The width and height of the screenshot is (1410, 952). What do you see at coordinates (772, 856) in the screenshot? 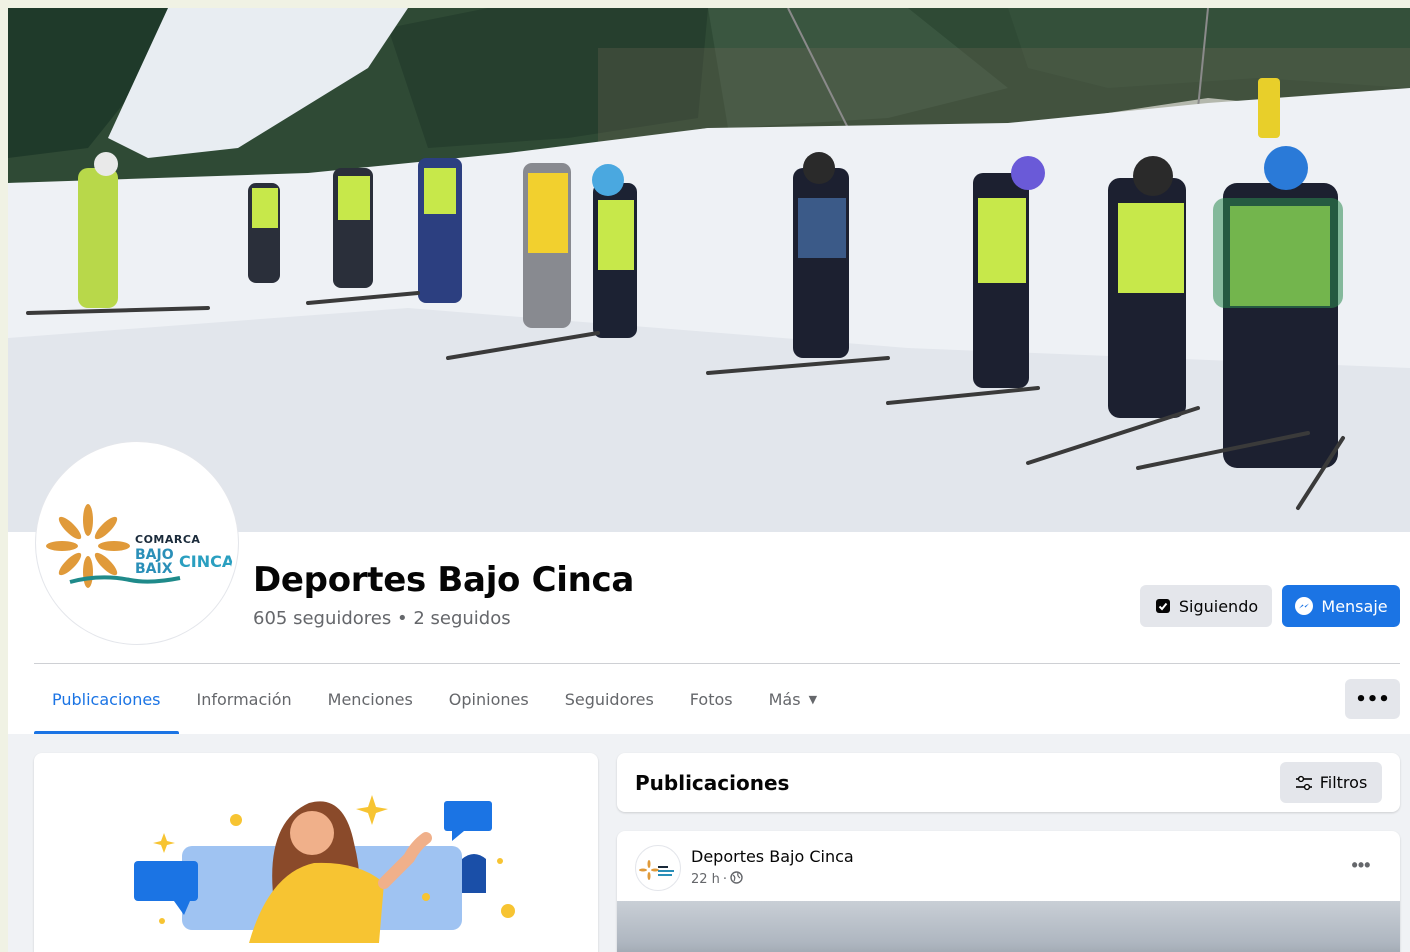
I see `post-author-name: Deportes Bajo Cinca` at bounding box center [772, 856].